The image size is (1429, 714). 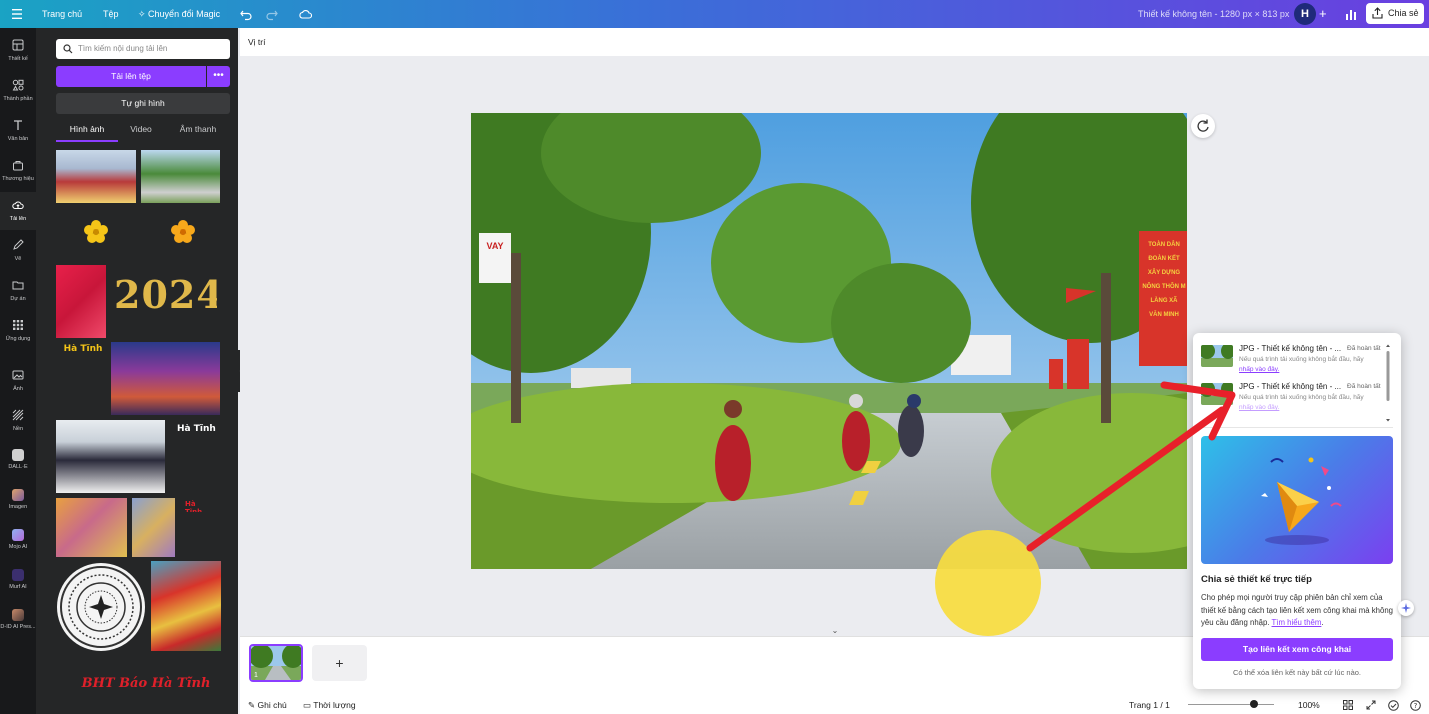 I want to click on magic-assistant-button, so click(x=1406, y=608).